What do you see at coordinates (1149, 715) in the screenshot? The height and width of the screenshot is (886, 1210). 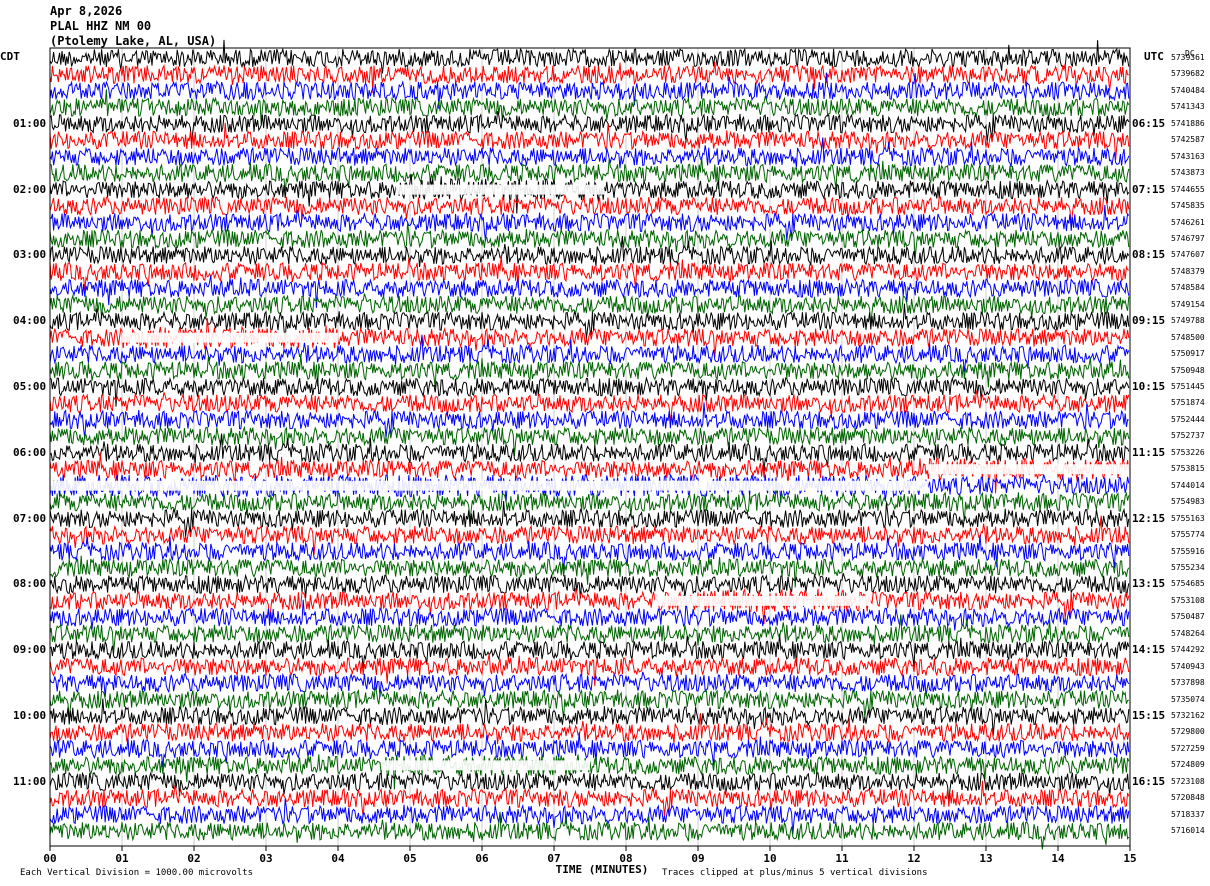 I see `right-hour-label: 15:15` at bounding box center [1149, 715].